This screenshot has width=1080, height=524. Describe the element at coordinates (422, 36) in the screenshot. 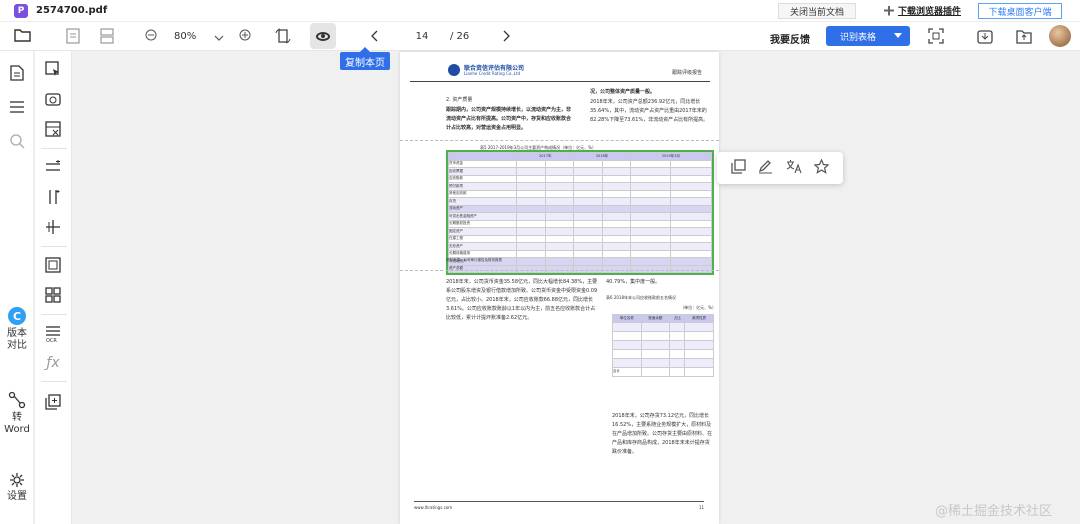

I see `page-number-input: 14` at that location.